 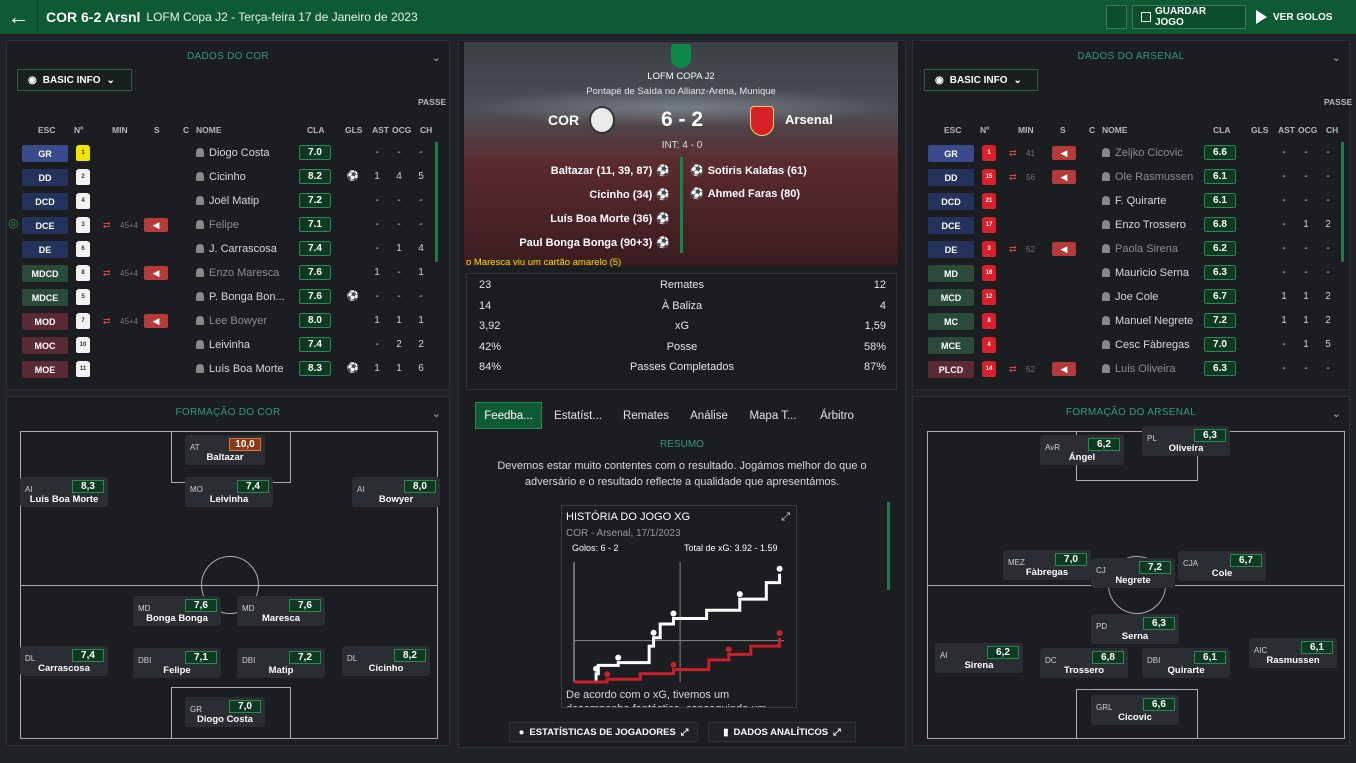 I want to click on save-game-button: GUARDAR JOGO, so click(x=1189, y=17).